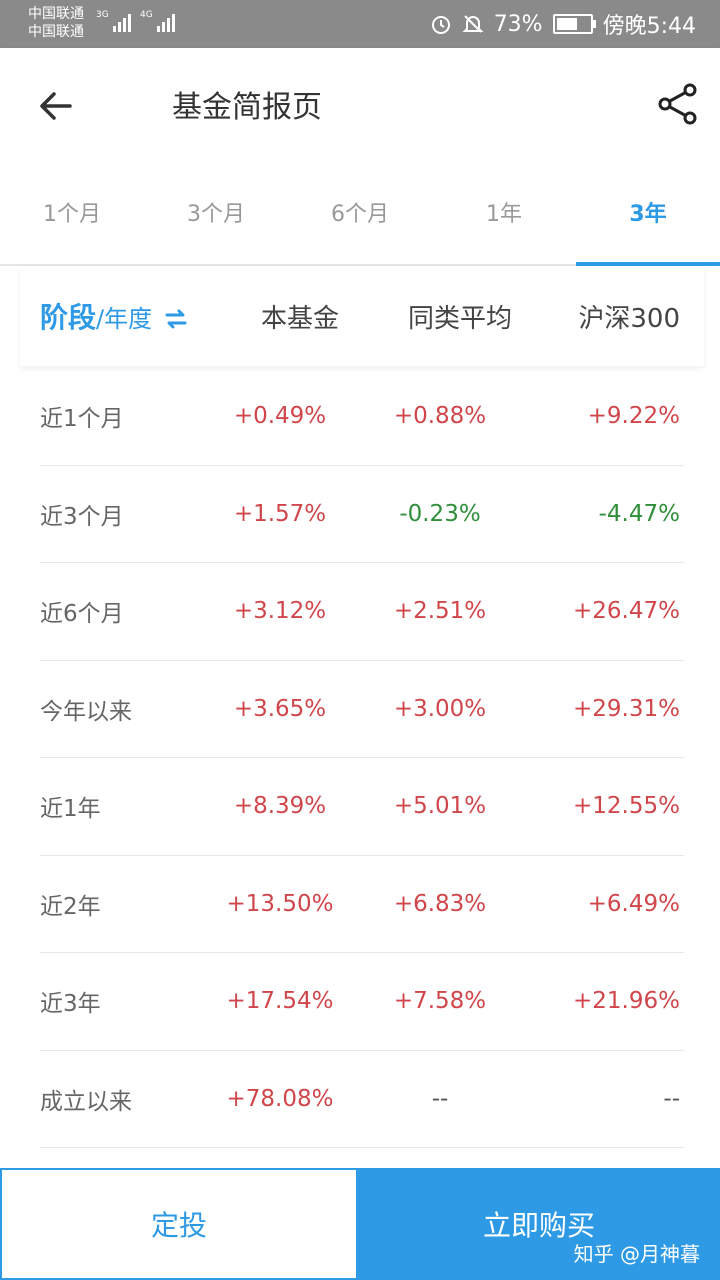 This screenshot has width=720, height=1280. What do you see at coordinates (56, 32) in the screenshot?
I see `carrier-2: 中国联通` at bounding box center [56, 32].